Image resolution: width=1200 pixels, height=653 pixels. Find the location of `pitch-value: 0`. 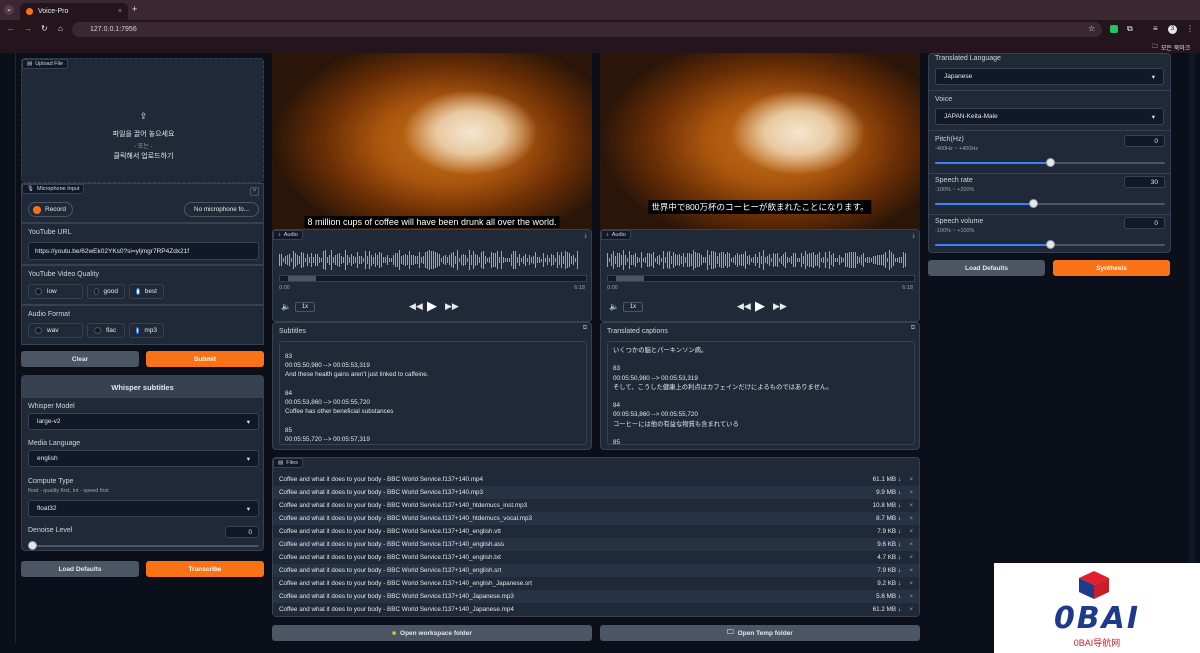

pitch-value: 0 is located at coordinates (1144, 141).